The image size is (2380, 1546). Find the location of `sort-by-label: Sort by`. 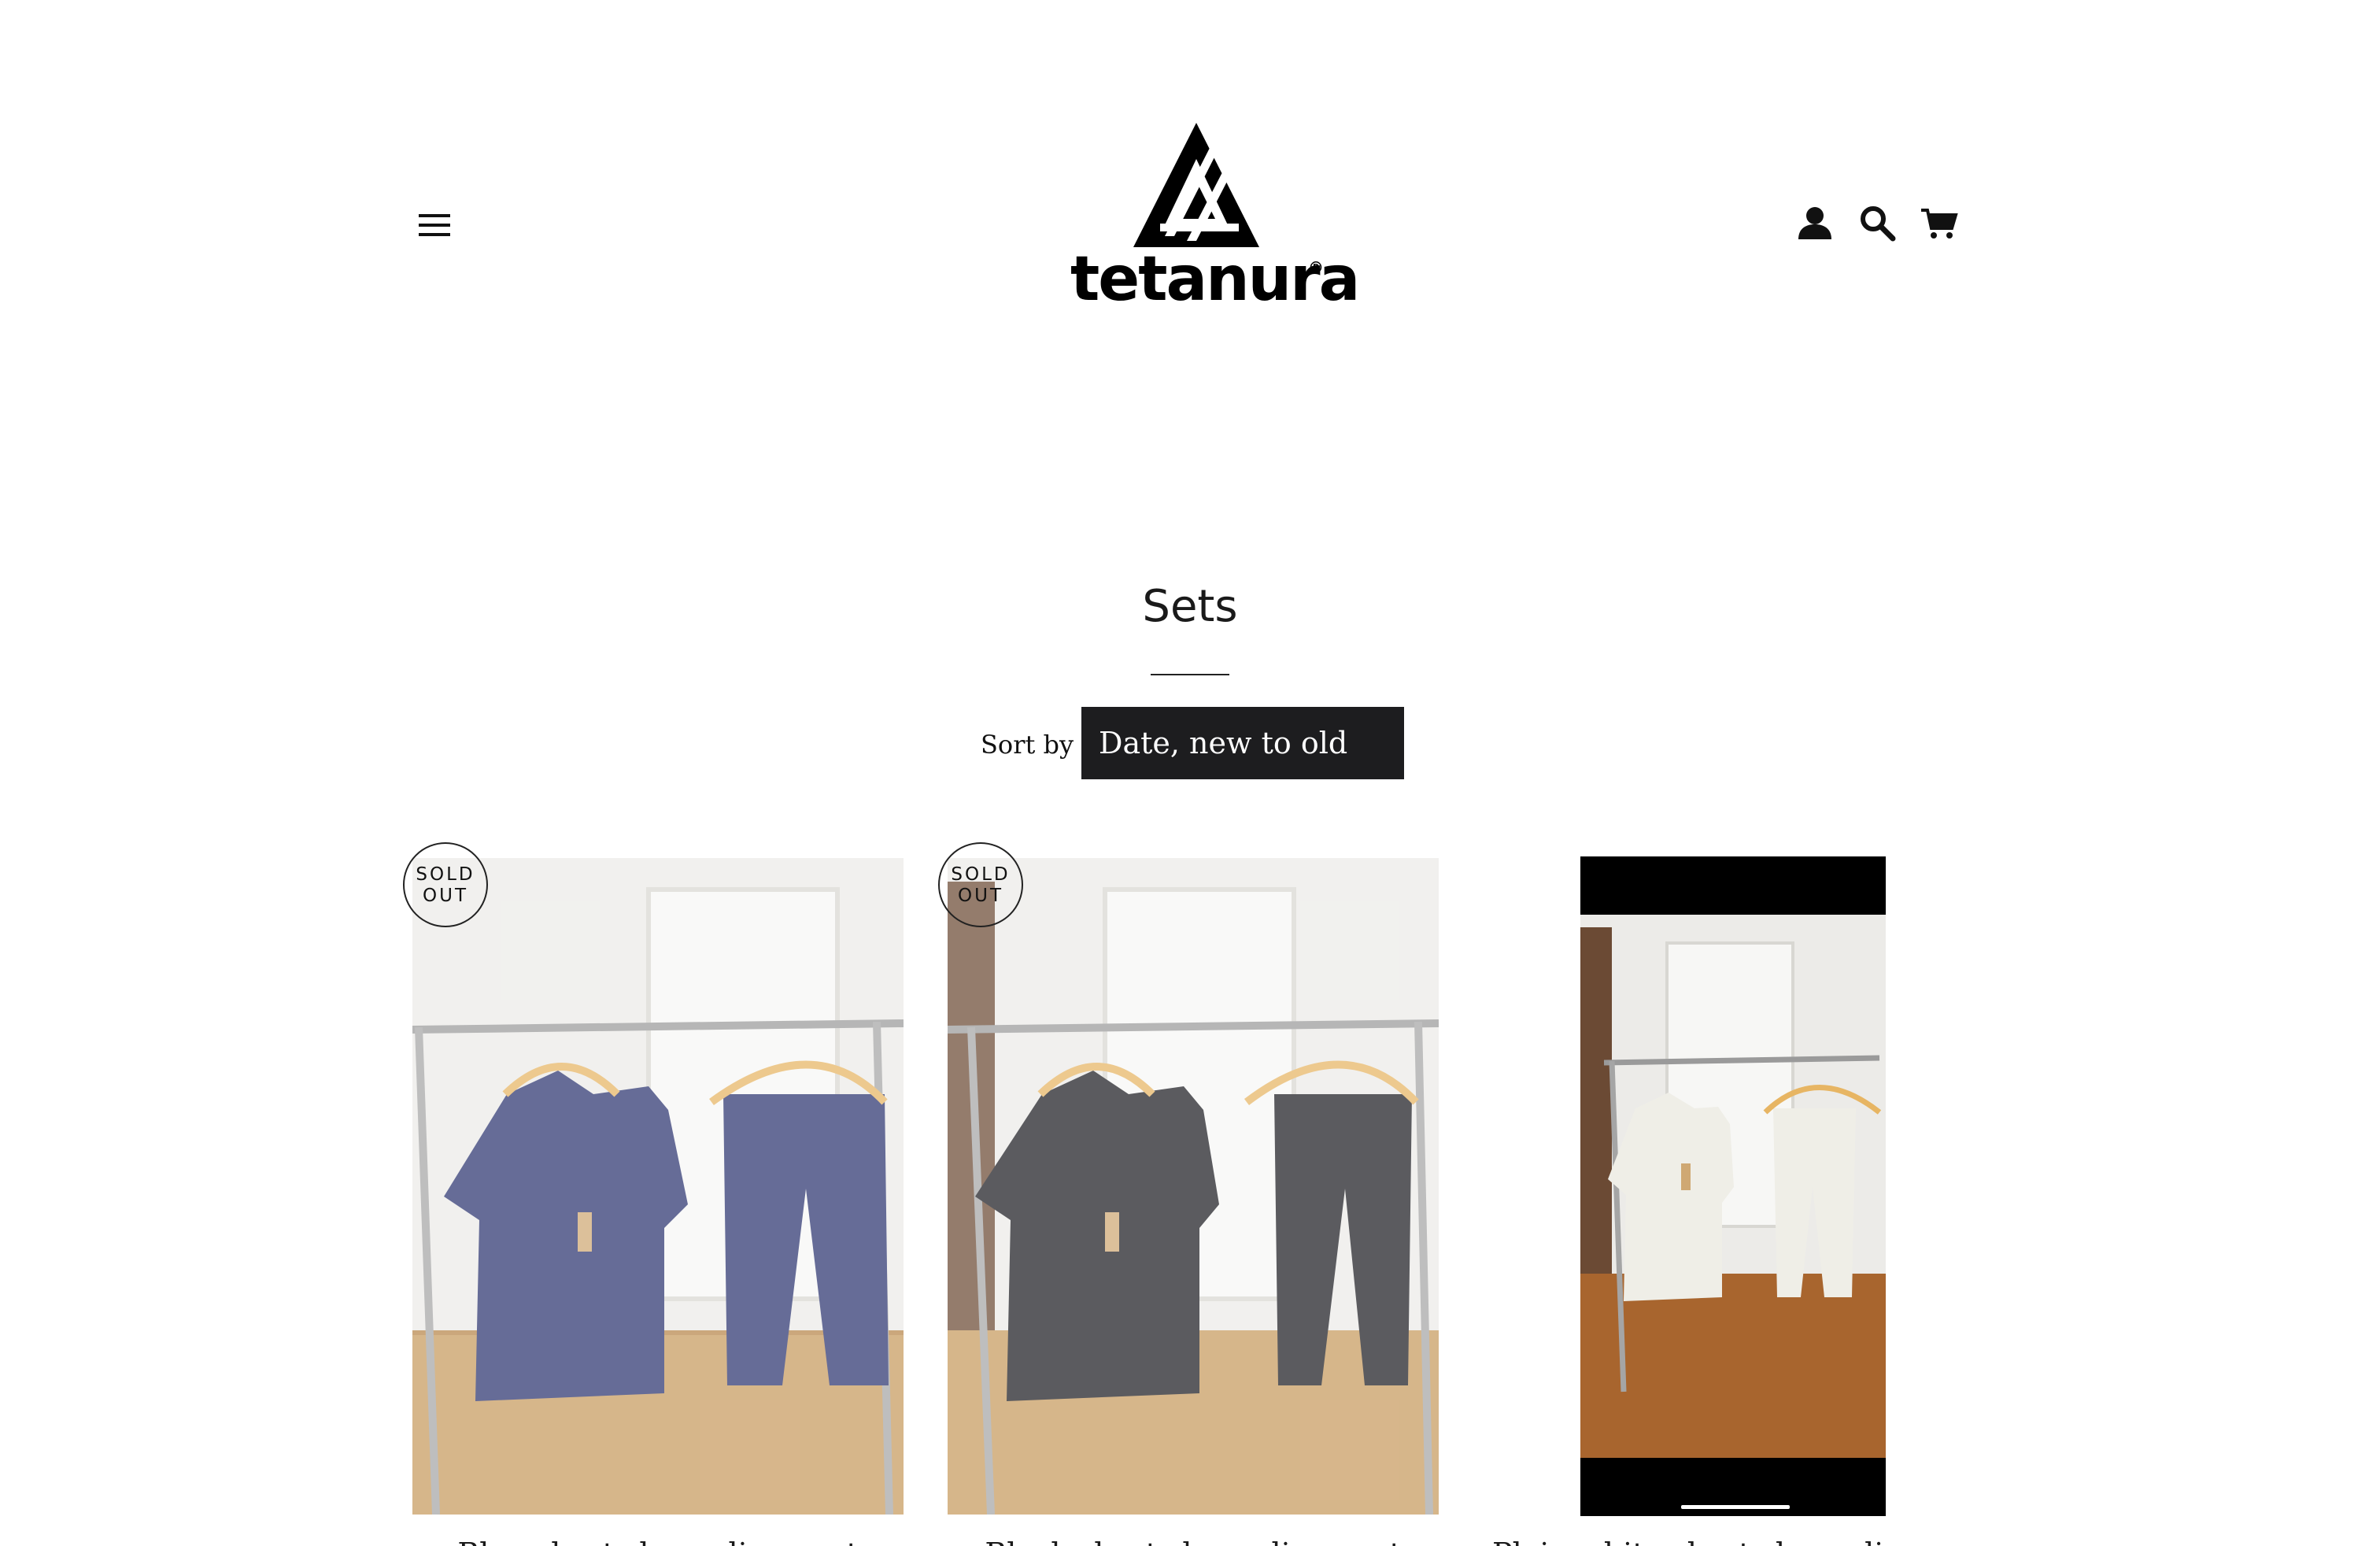

sort-by-label: Sort by is located at coordinates (1027, 745).